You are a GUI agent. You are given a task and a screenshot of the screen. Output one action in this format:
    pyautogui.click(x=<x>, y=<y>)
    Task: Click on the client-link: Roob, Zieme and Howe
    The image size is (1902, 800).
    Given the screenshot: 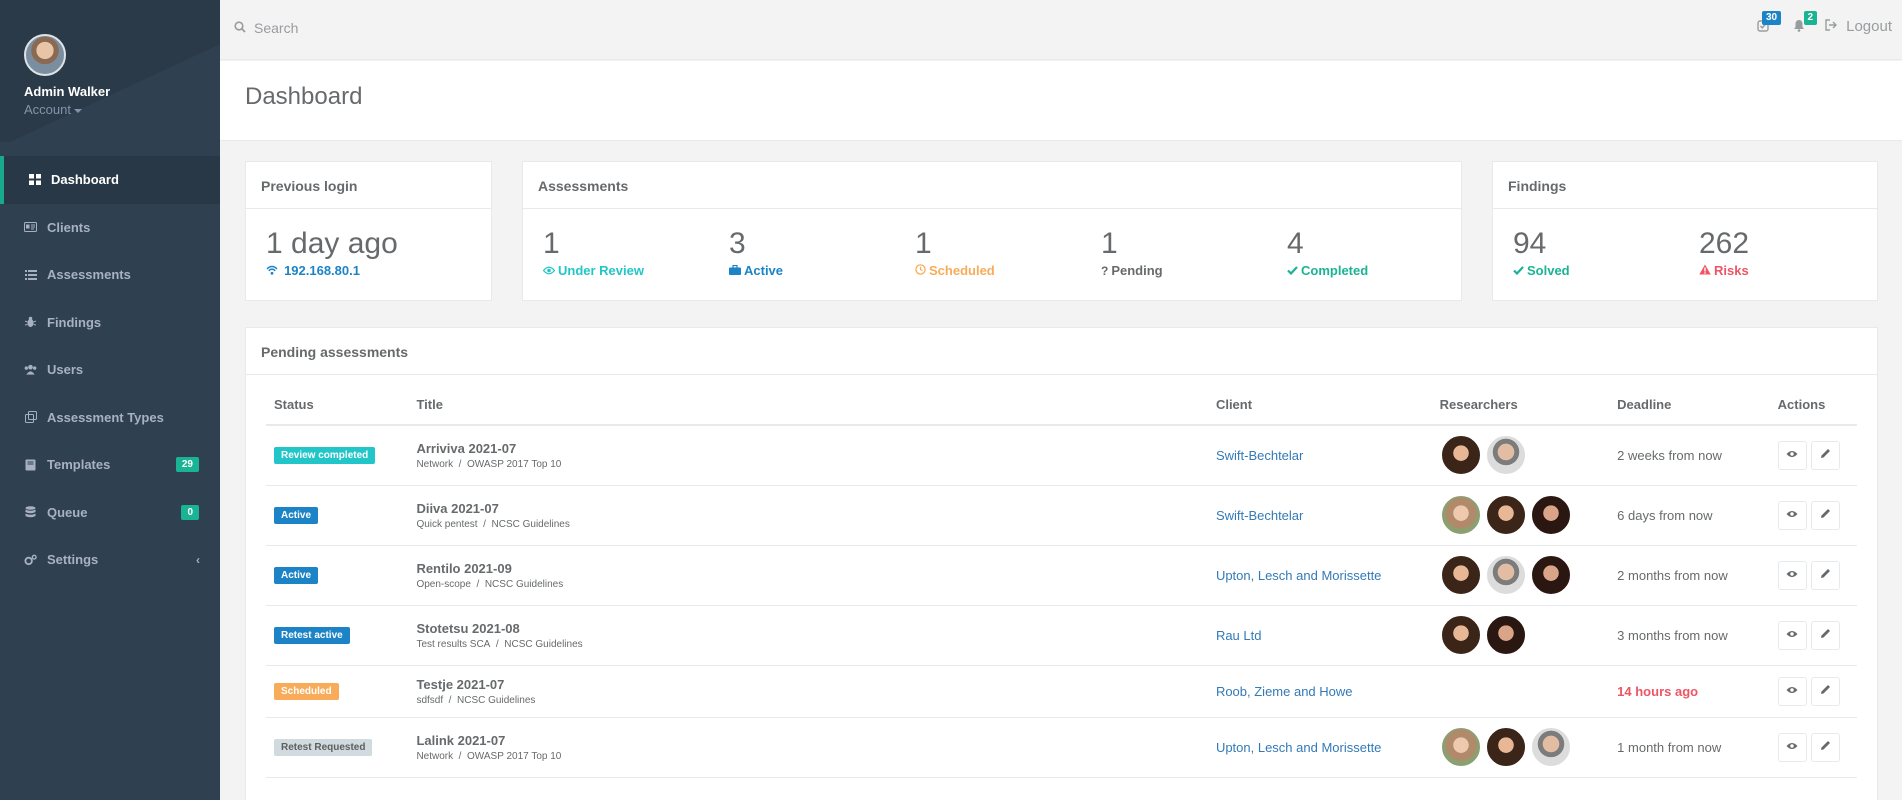 What is the action you would take?
    pyautogui.click(x=1284, y=691)
    